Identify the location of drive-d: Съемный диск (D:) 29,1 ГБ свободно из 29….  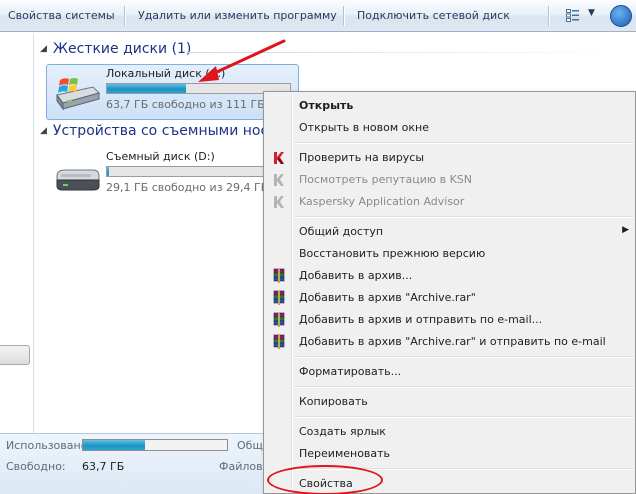
(172, 175).